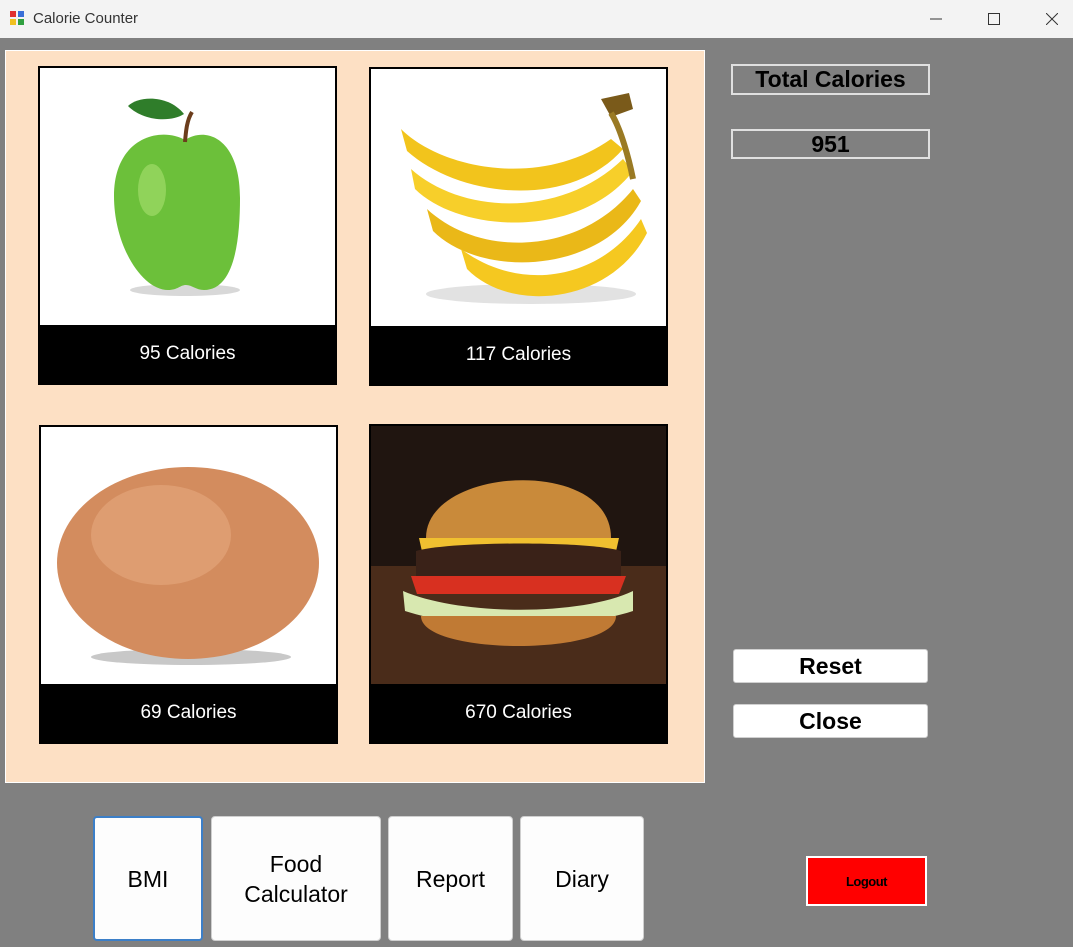  I want to click on egg-icon, so click(188, 566).